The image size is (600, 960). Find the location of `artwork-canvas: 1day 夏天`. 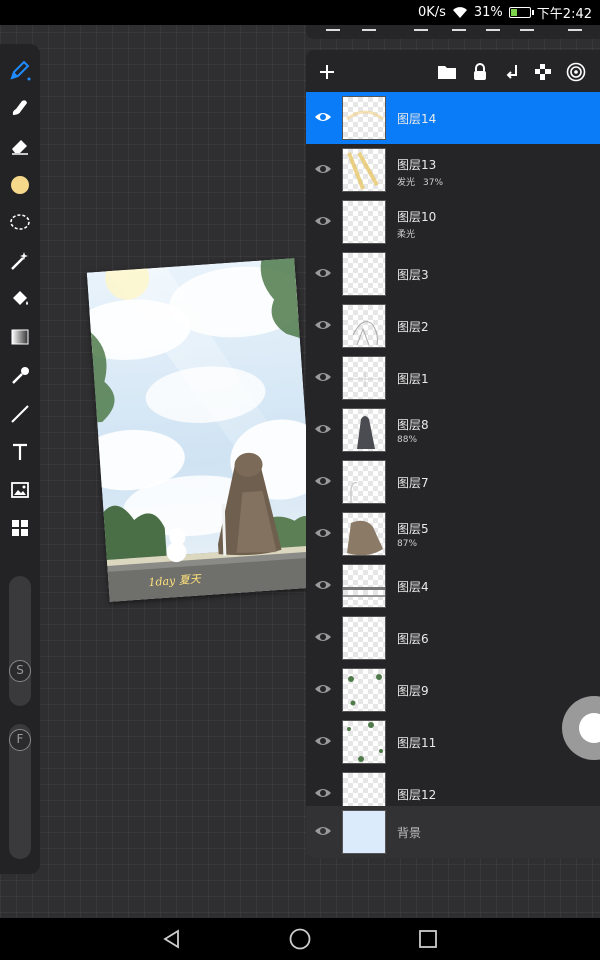

artwork-canvas: 1day 夏天 is located at coordinates (202, 430).